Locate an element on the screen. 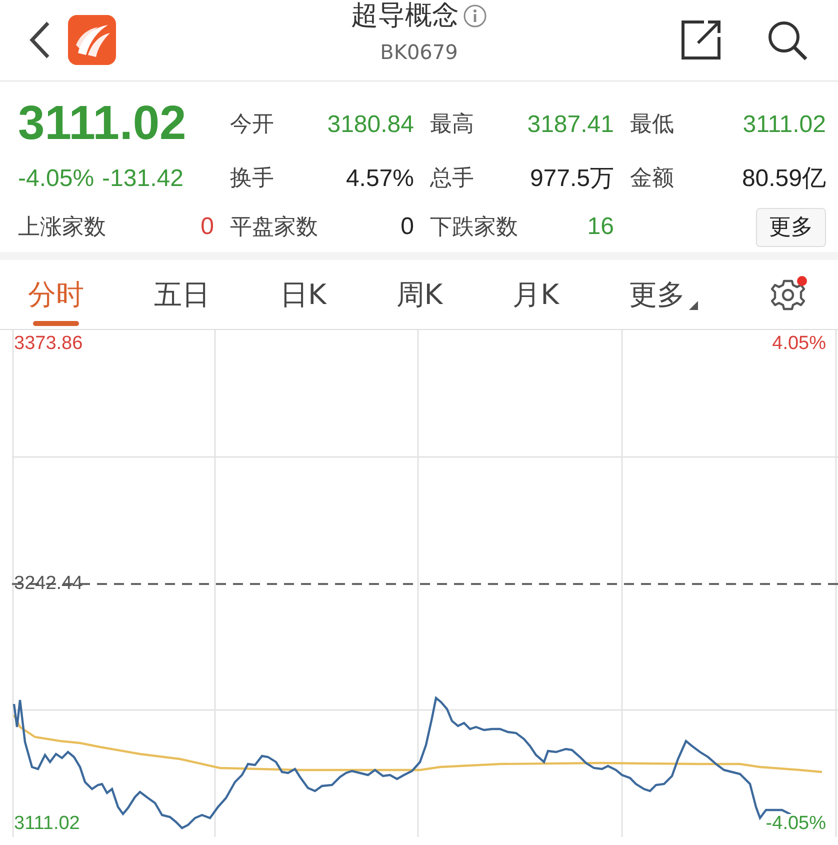 This screenshot has width=838, height=845. stat-label: 总手 is located at coordinates (452, 179).